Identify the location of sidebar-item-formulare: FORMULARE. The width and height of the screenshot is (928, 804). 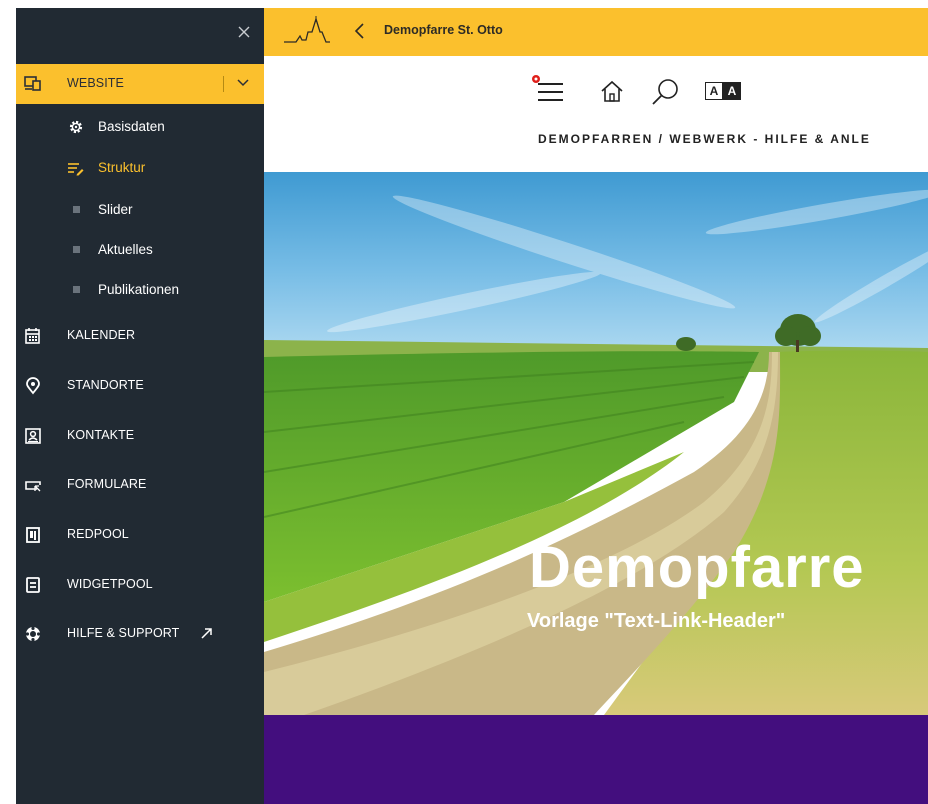
(140, 485).